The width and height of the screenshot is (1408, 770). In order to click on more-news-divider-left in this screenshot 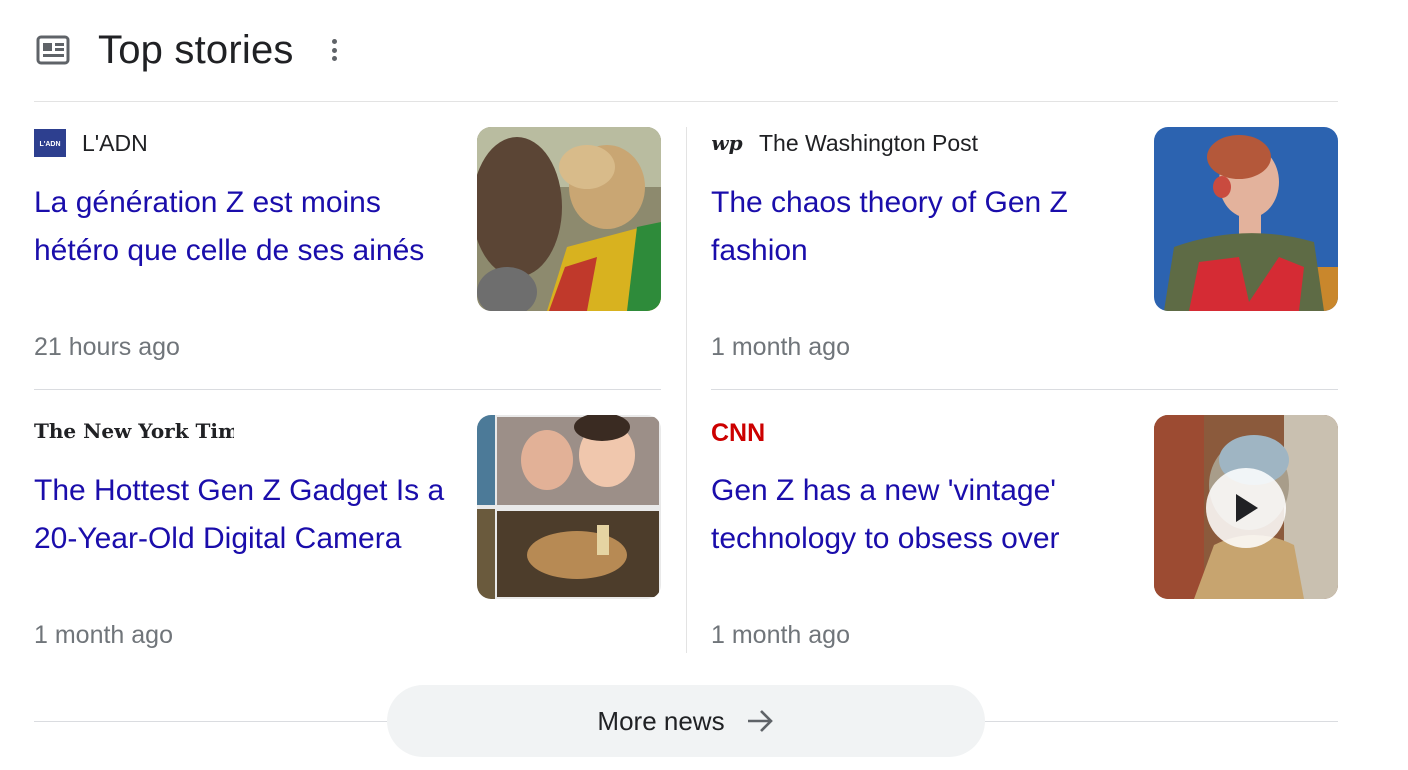, I will do `click(210, 721)`.